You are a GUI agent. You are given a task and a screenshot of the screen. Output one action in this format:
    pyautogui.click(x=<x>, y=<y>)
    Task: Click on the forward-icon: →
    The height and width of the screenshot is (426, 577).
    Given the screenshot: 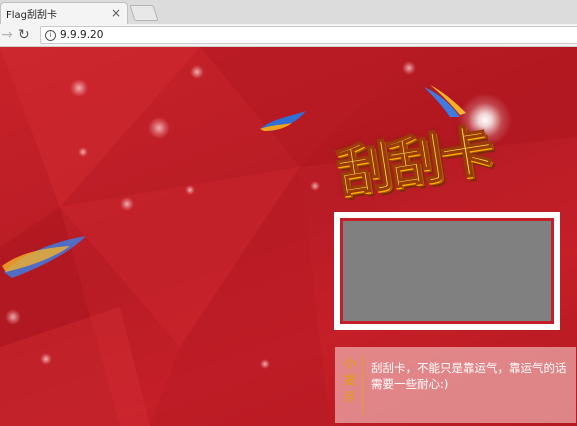 What is the action you would take?
    pyautogui.click(x=7, y=35)
    